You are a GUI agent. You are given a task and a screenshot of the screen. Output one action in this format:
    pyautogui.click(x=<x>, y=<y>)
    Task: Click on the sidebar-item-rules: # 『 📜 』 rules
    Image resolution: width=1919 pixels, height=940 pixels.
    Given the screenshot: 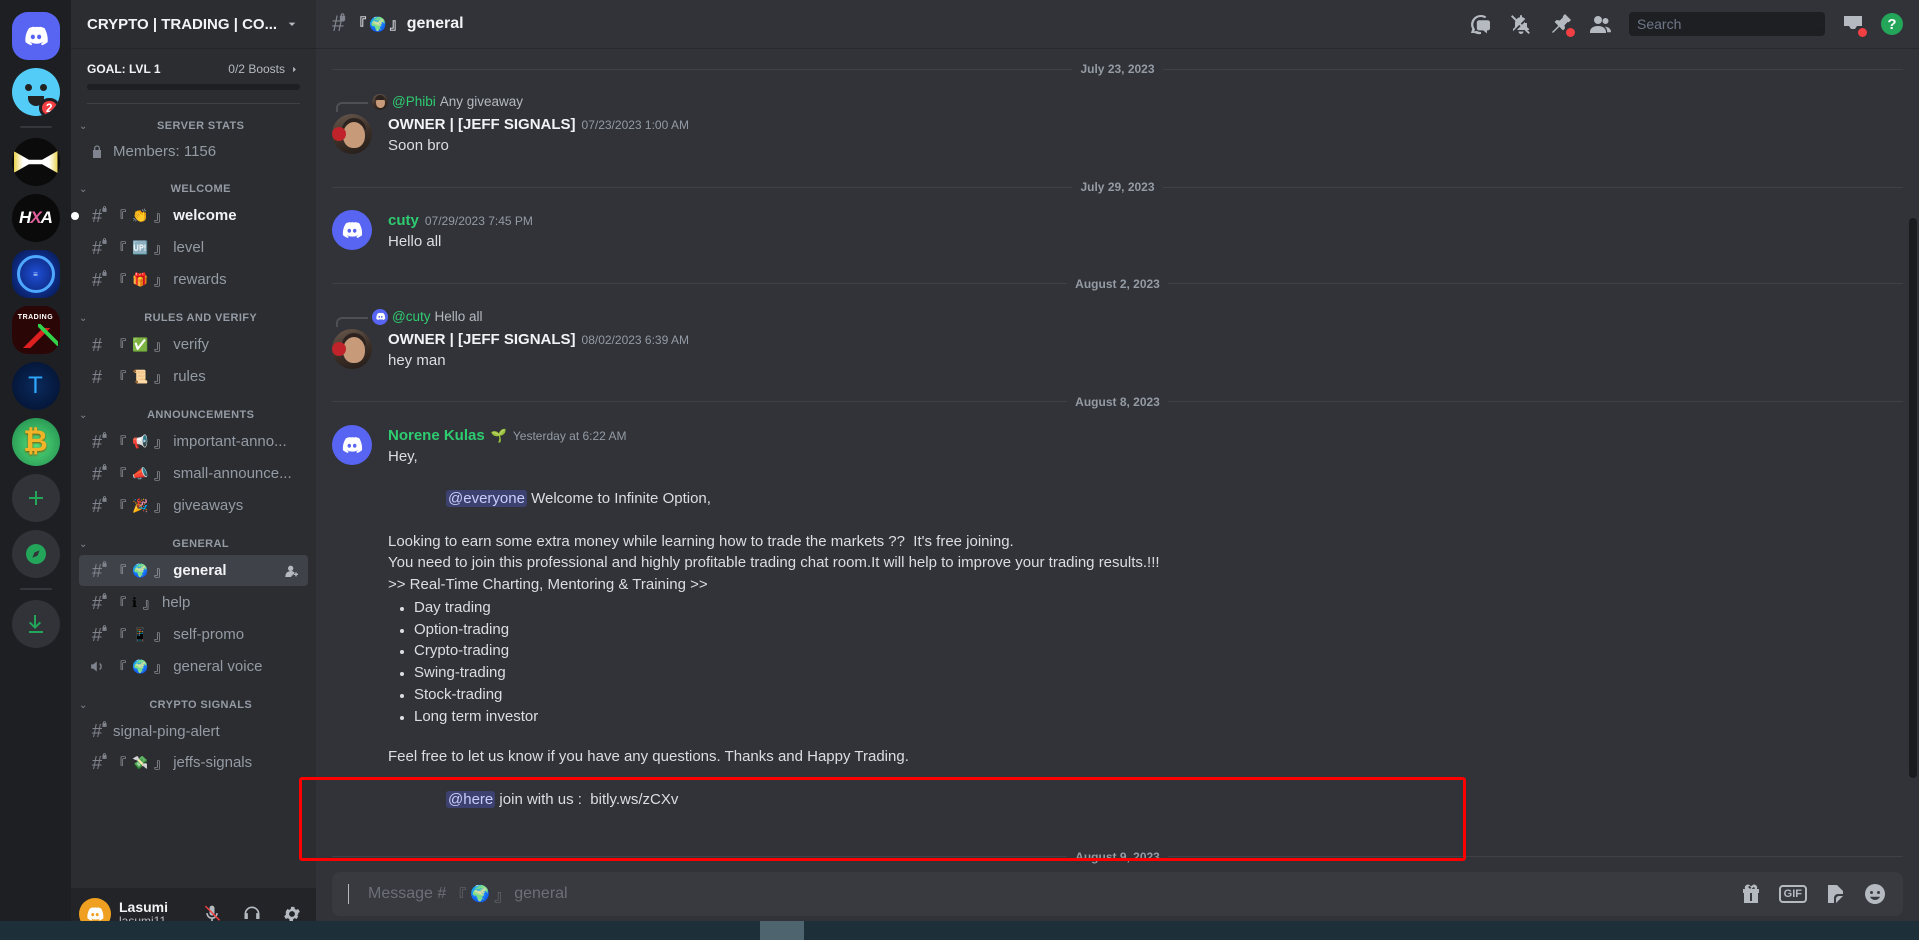 What is the action you would take?
    pyautogui.click(x=193, y=376)
    